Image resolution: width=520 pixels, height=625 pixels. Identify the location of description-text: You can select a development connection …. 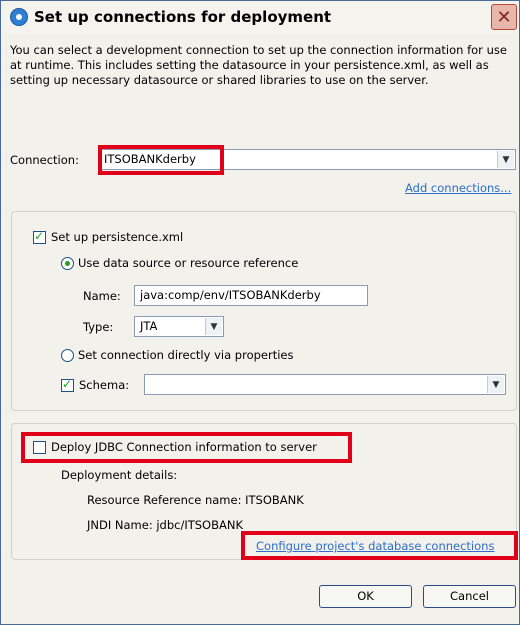
(258, 65).